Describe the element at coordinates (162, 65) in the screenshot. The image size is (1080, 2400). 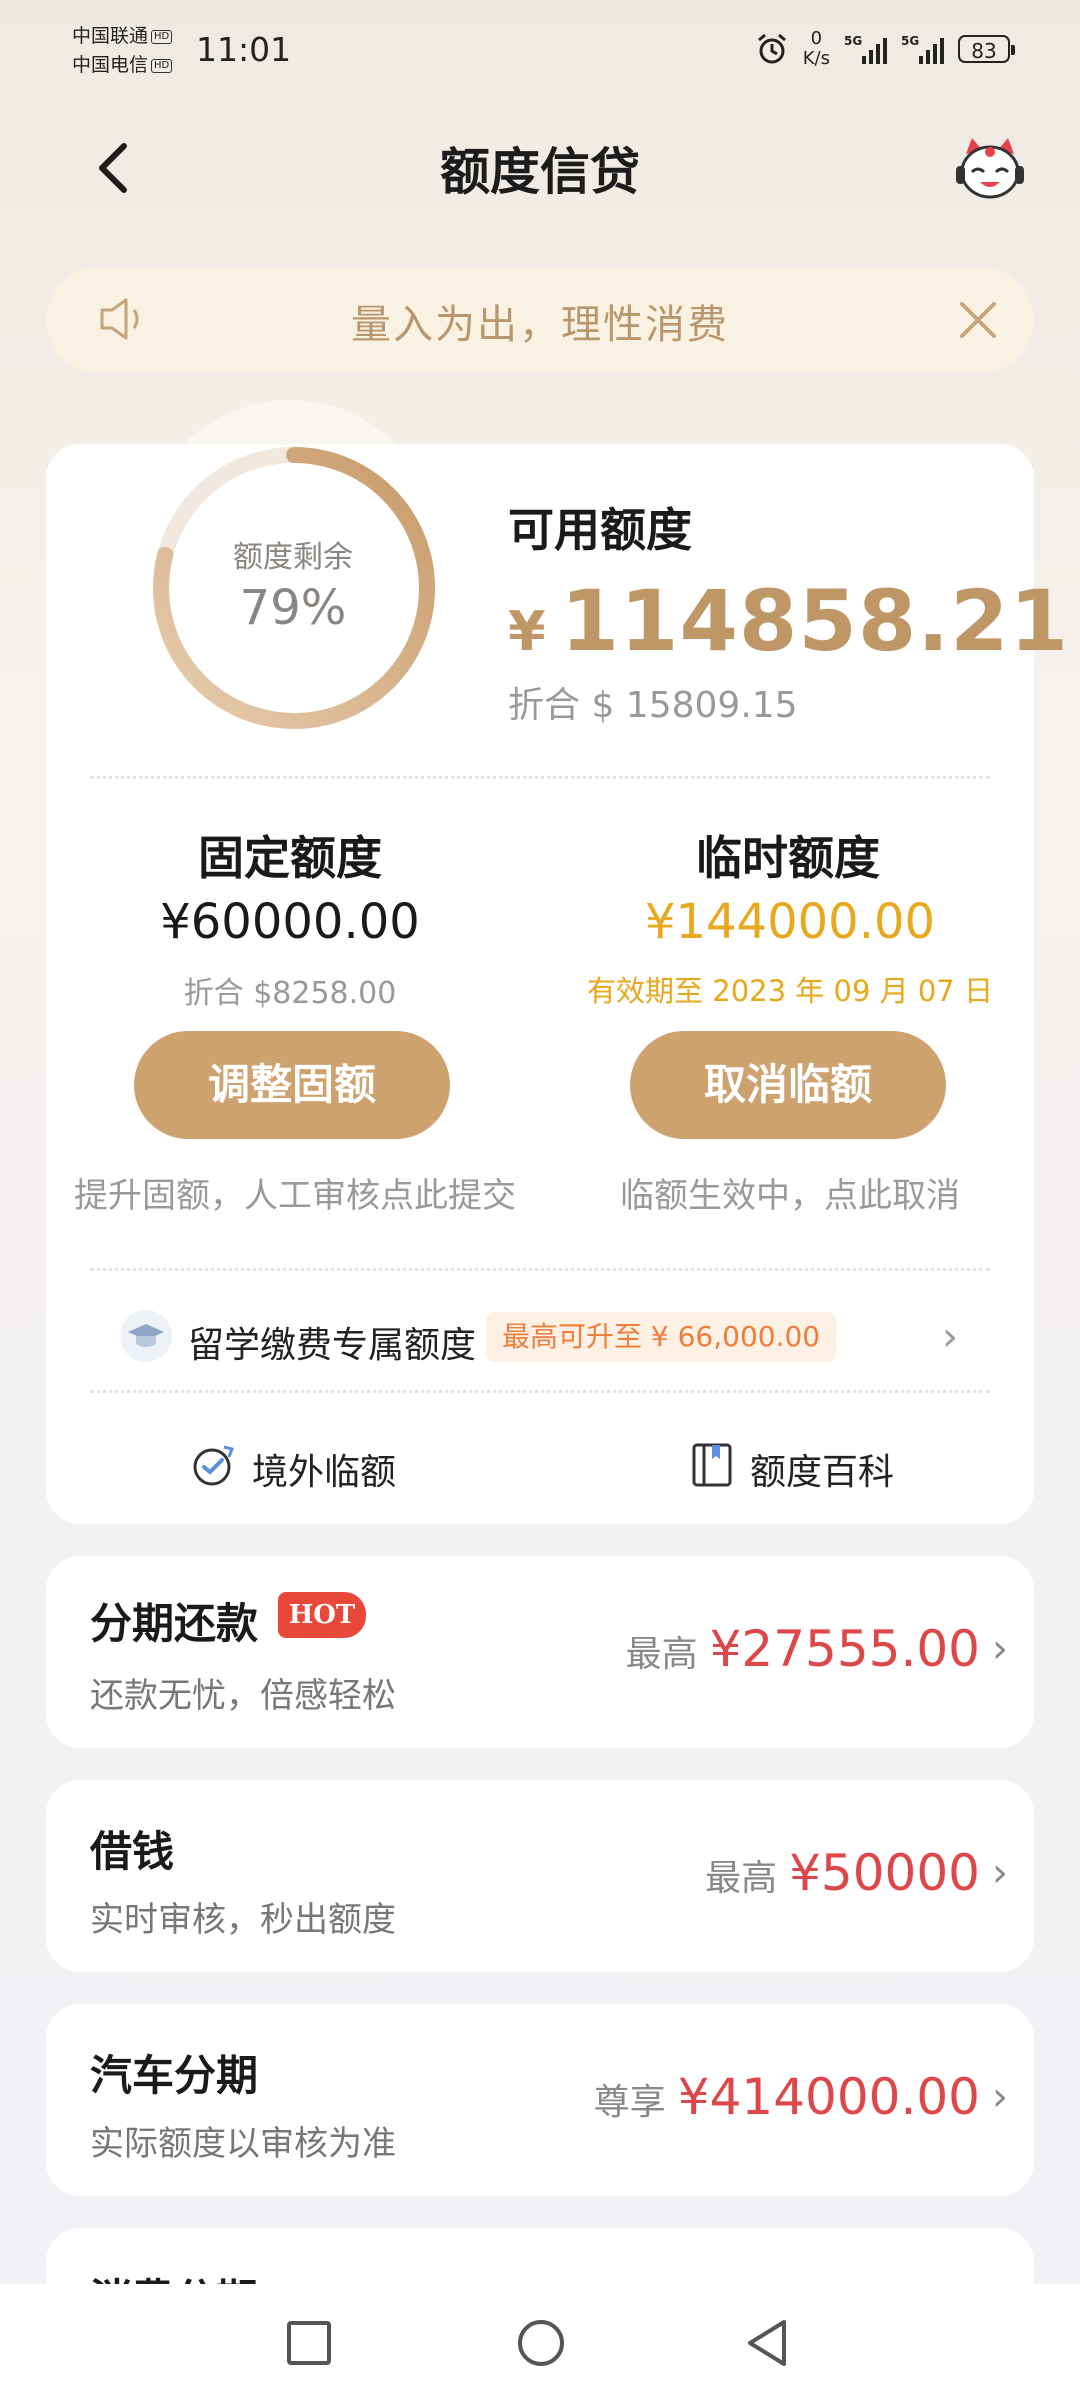
I see `hd-badge-2: HD` at that location.